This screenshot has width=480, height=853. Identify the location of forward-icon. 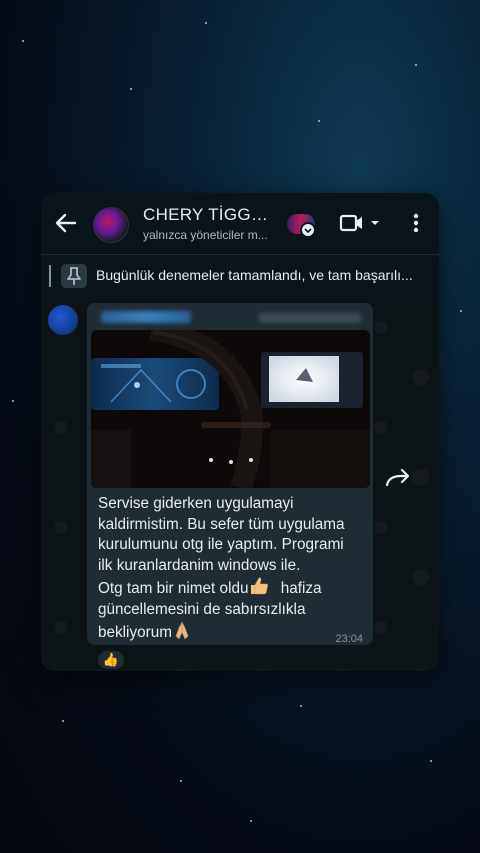
(397, 477).